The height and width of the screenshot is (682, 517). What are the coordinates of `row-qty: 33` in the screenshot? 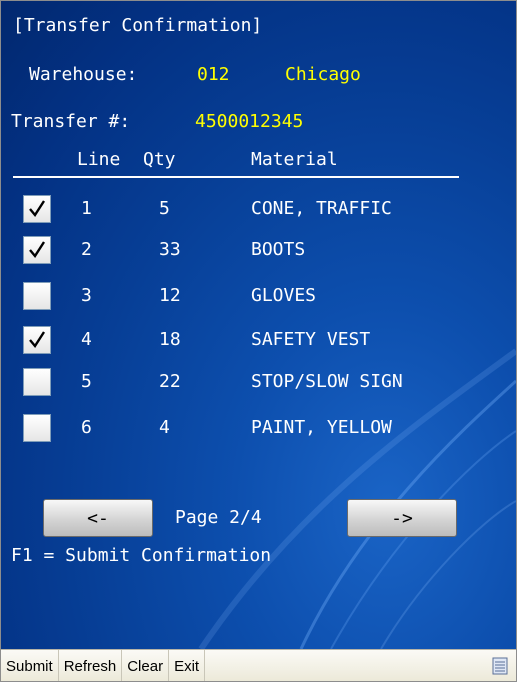 It's located at (170, 249).